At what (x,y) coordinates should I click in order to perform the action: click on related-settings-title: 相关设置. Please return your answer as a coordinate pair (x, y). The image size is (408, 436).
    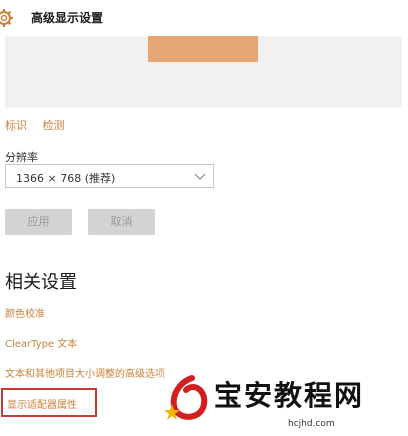
    Looking at the image, I should click on (41, 282).